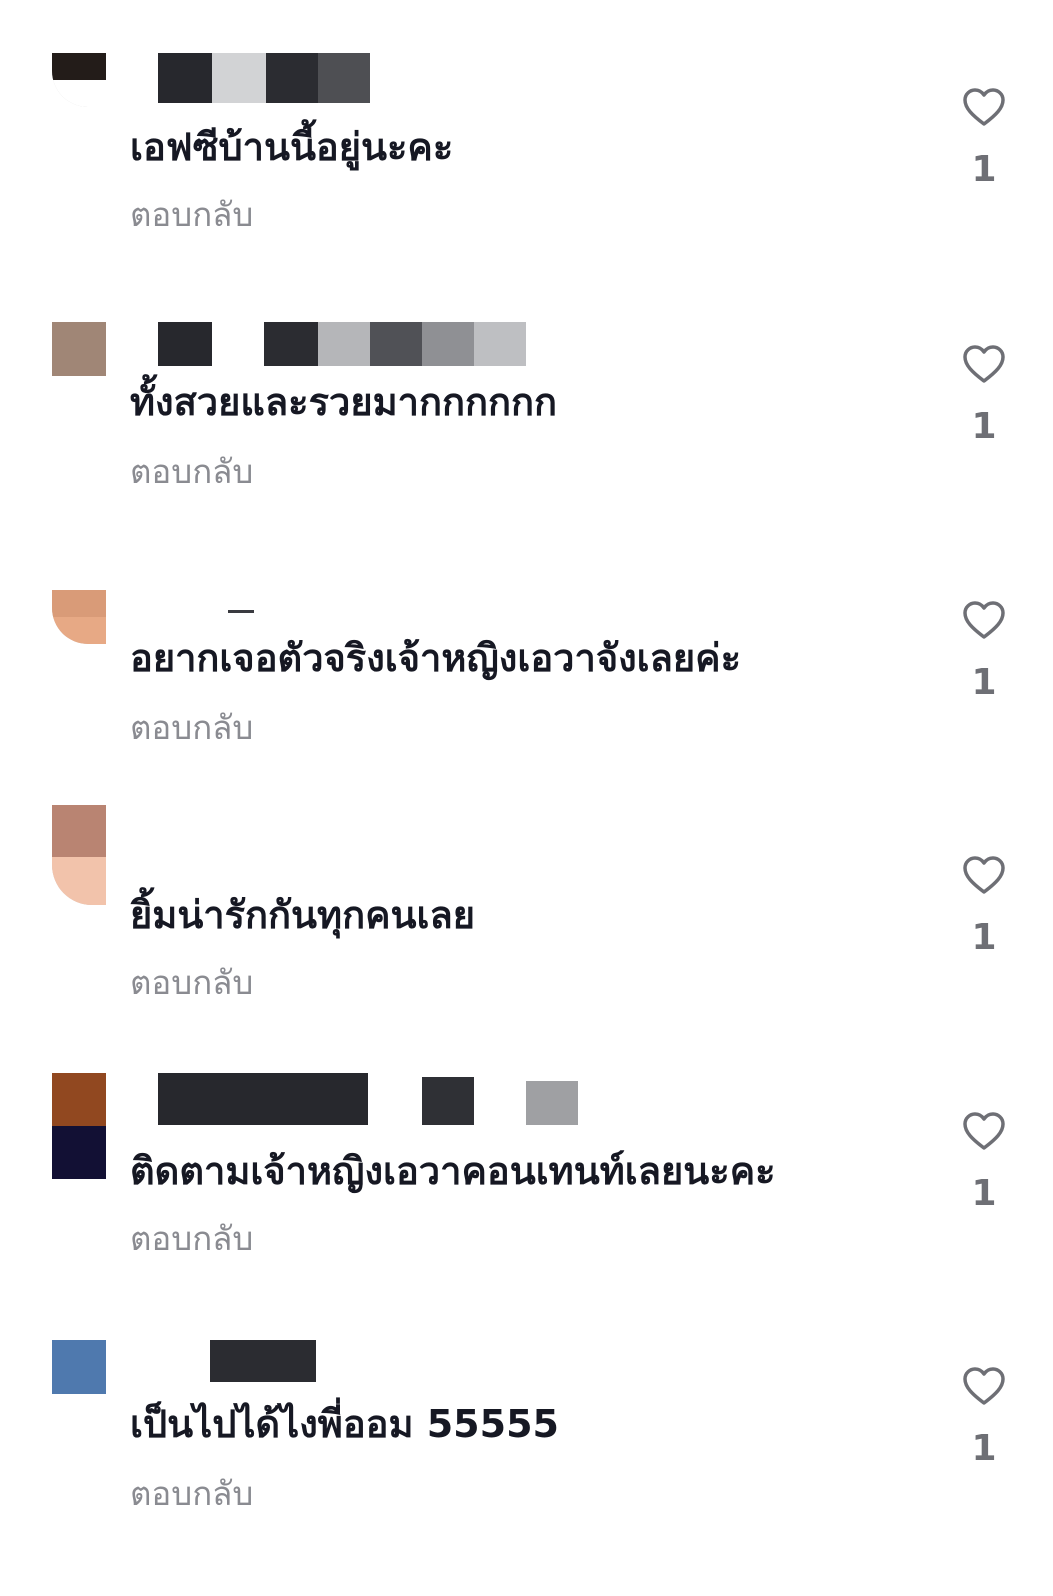 This screenshot has height=1596, width=1053. What do you see at coordinates (344, 1424) in the screenshot?
I see `comment-text: เป็นไปได้ไงพี่ออม 55555` at bounding box center [344, 1424].